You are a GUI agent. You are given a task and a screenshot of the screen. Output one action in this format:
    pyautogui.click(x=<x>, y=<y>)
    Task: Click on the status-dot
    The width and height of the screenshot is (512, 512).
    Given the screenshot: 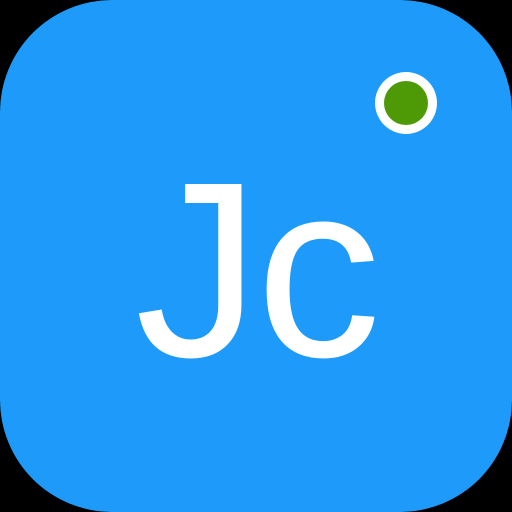 What is the action you would take?
    pyautogui.click(x=406, y=103)
    